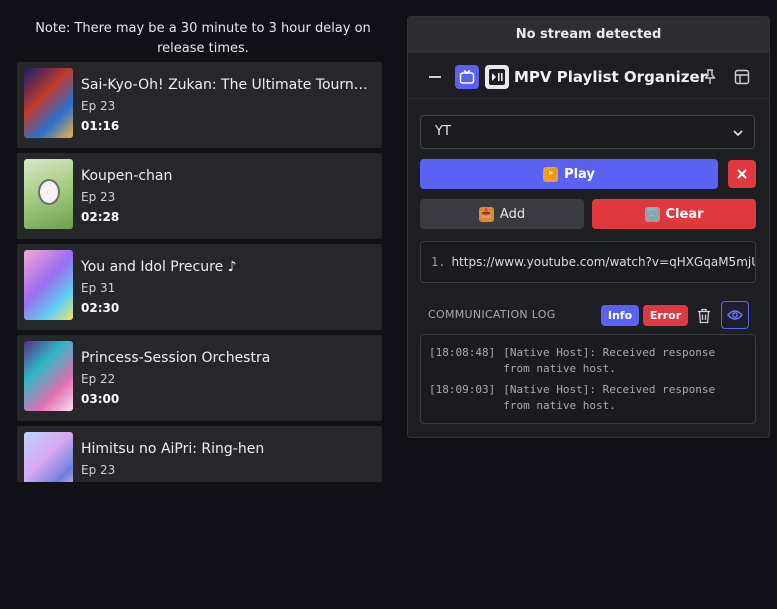 Image resolution: width=777 pixels, height=609 pixels. Describe the element at coordinates (467, 77) in the screenshot. I see `tv-icon` at that location.